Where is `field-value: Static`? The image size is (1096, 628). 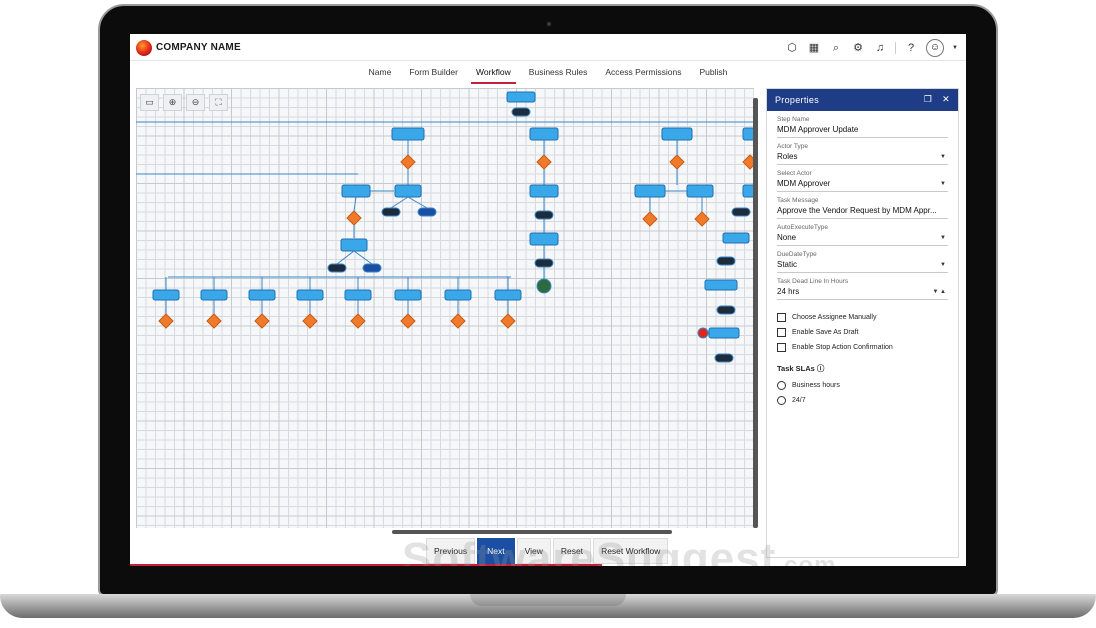 field-value: Static is located at coordinates (862, 264).